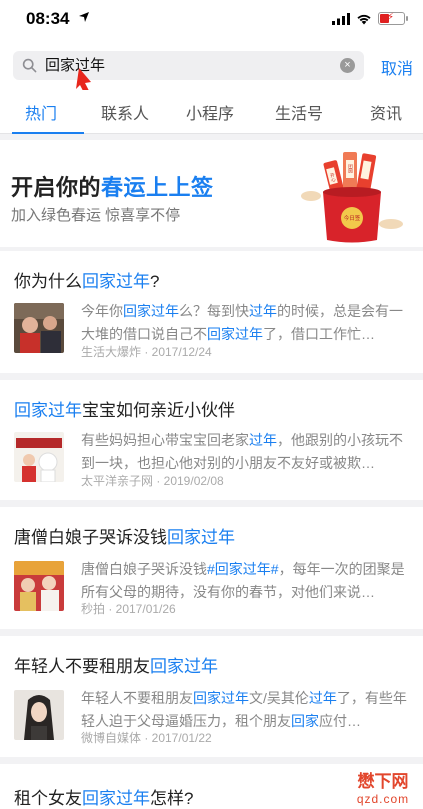 The image size is (423, 809). I want to click on article-source: 生活大爆炸 · 2017/12/24, so click(146, 352).